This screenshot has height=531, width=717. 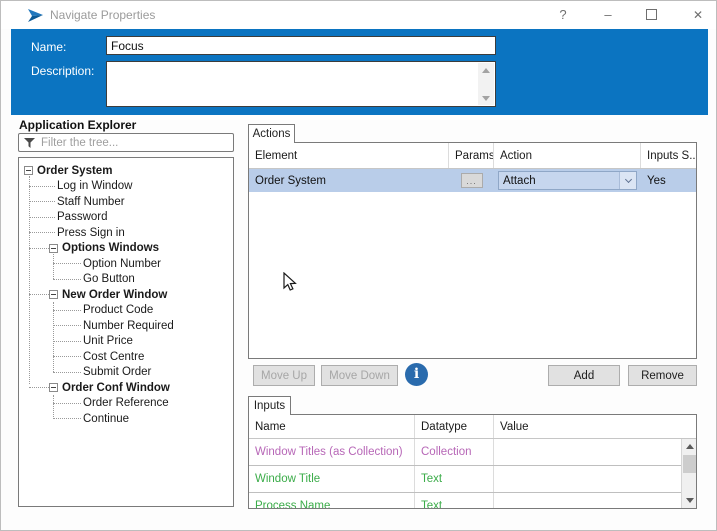 I want to click on inputs-scrollbar, so click(x=688, y=473).